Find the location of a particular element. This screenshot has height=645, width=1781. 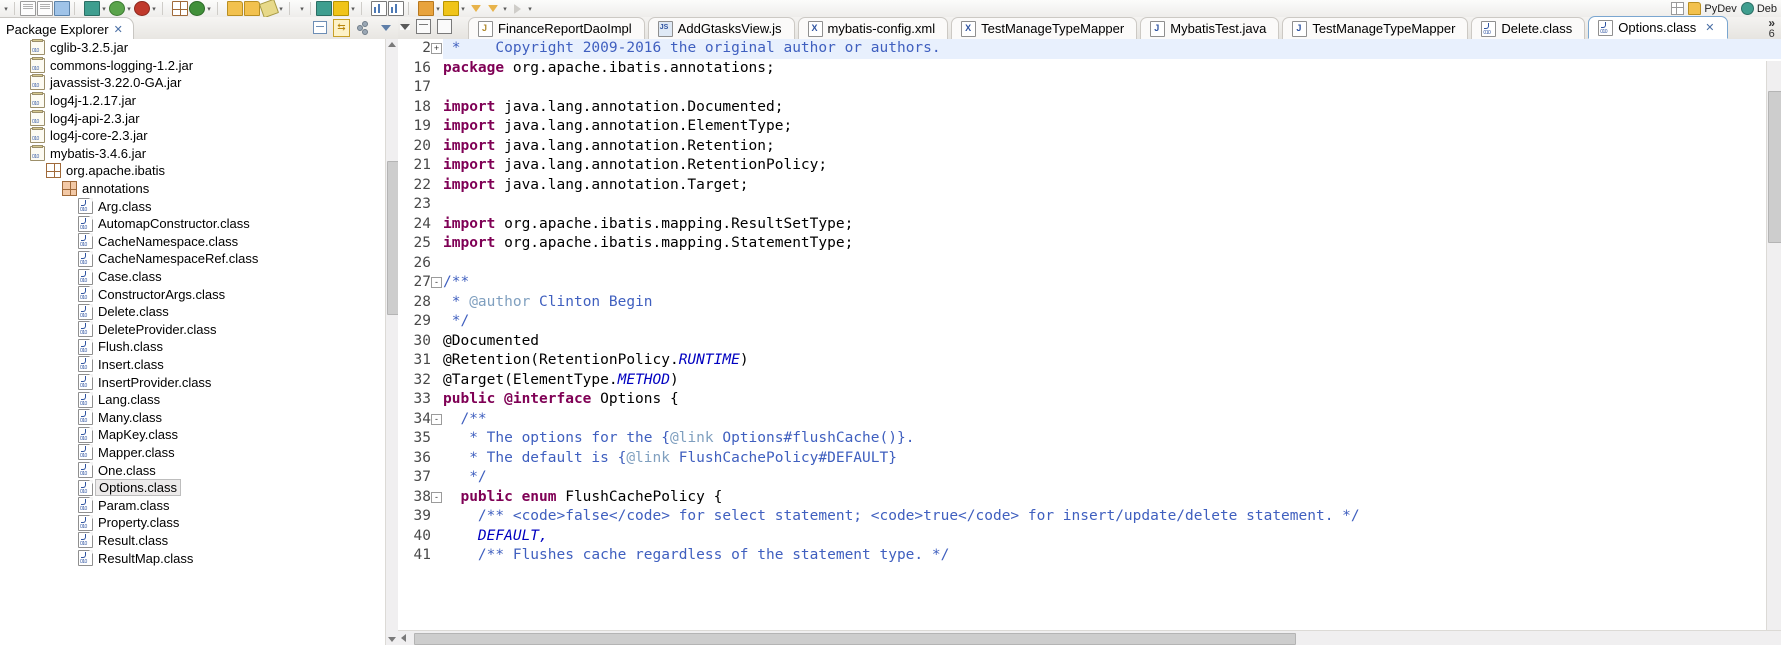

tree-item-one-class: One.class is located at coordinates (193, 470).